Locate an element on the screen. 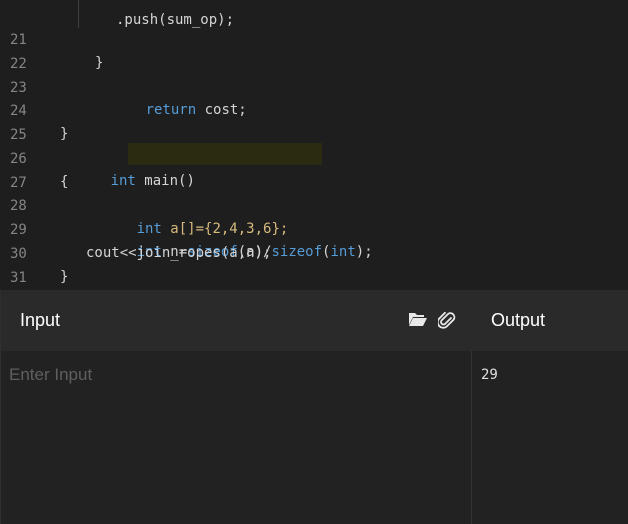 Image resolution: width=628 pixels, height=524 pixels. code-line-23: 23 is located at coordinates (314, 75).